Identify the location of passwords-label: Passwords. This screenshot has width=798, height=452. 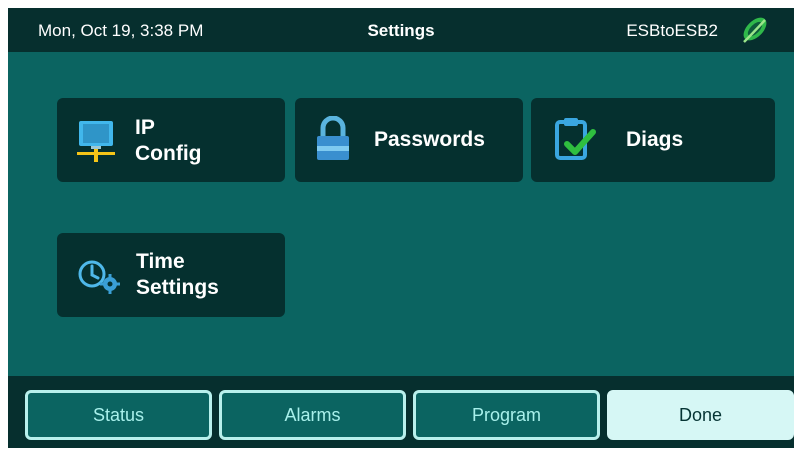
(429, 139).